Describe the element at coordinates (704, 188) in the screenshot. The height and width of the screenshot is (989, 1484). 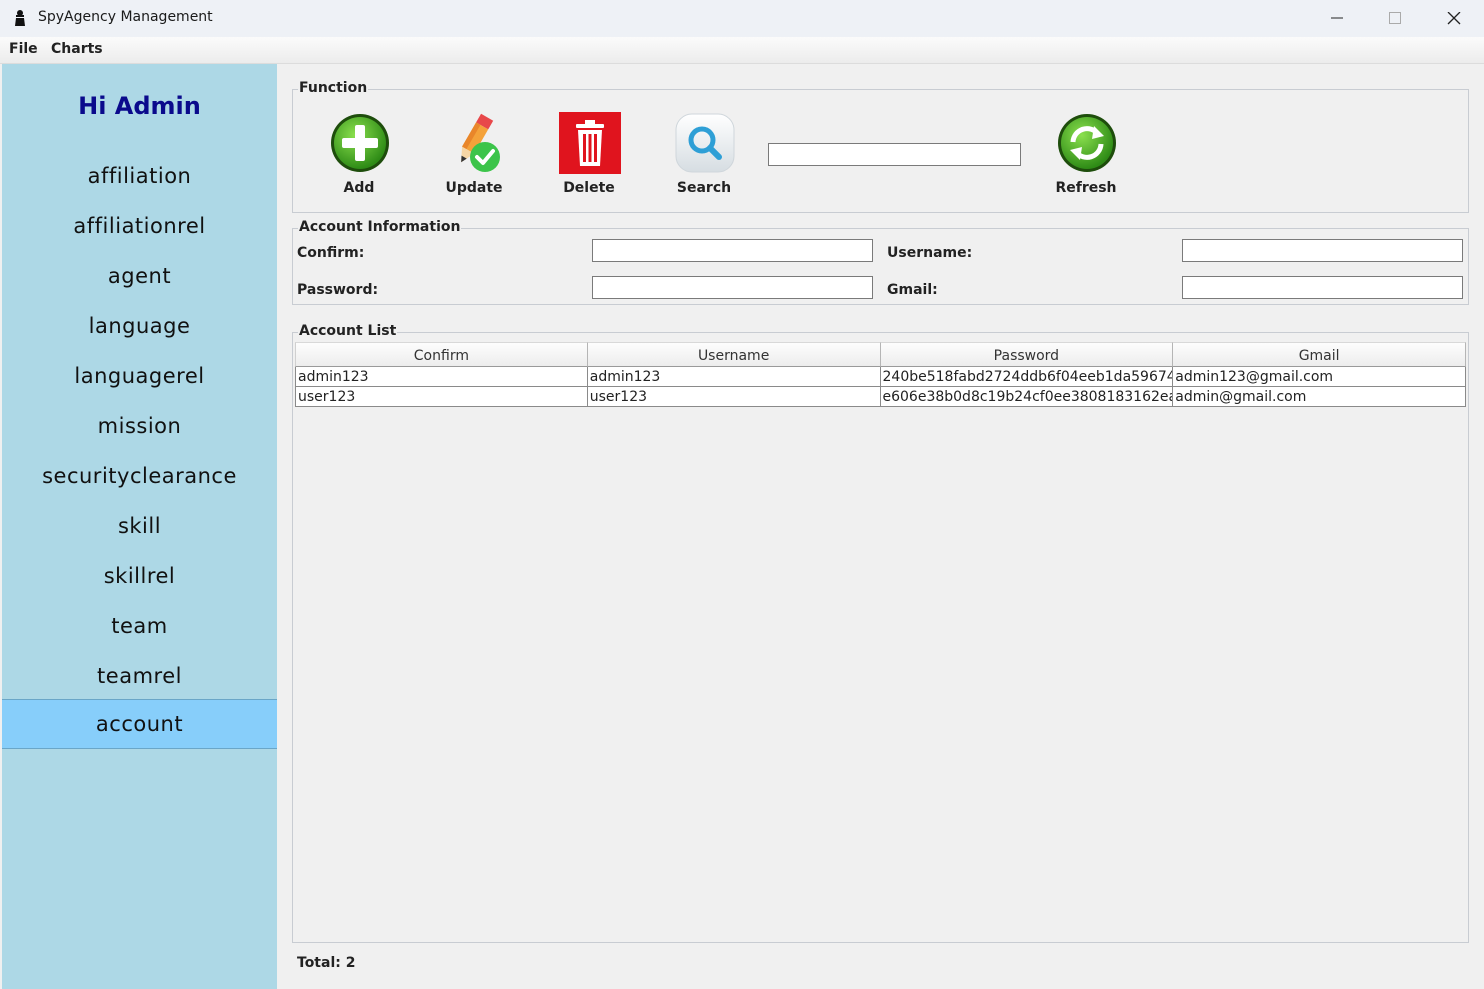
I see `search-label: Search` at that location.